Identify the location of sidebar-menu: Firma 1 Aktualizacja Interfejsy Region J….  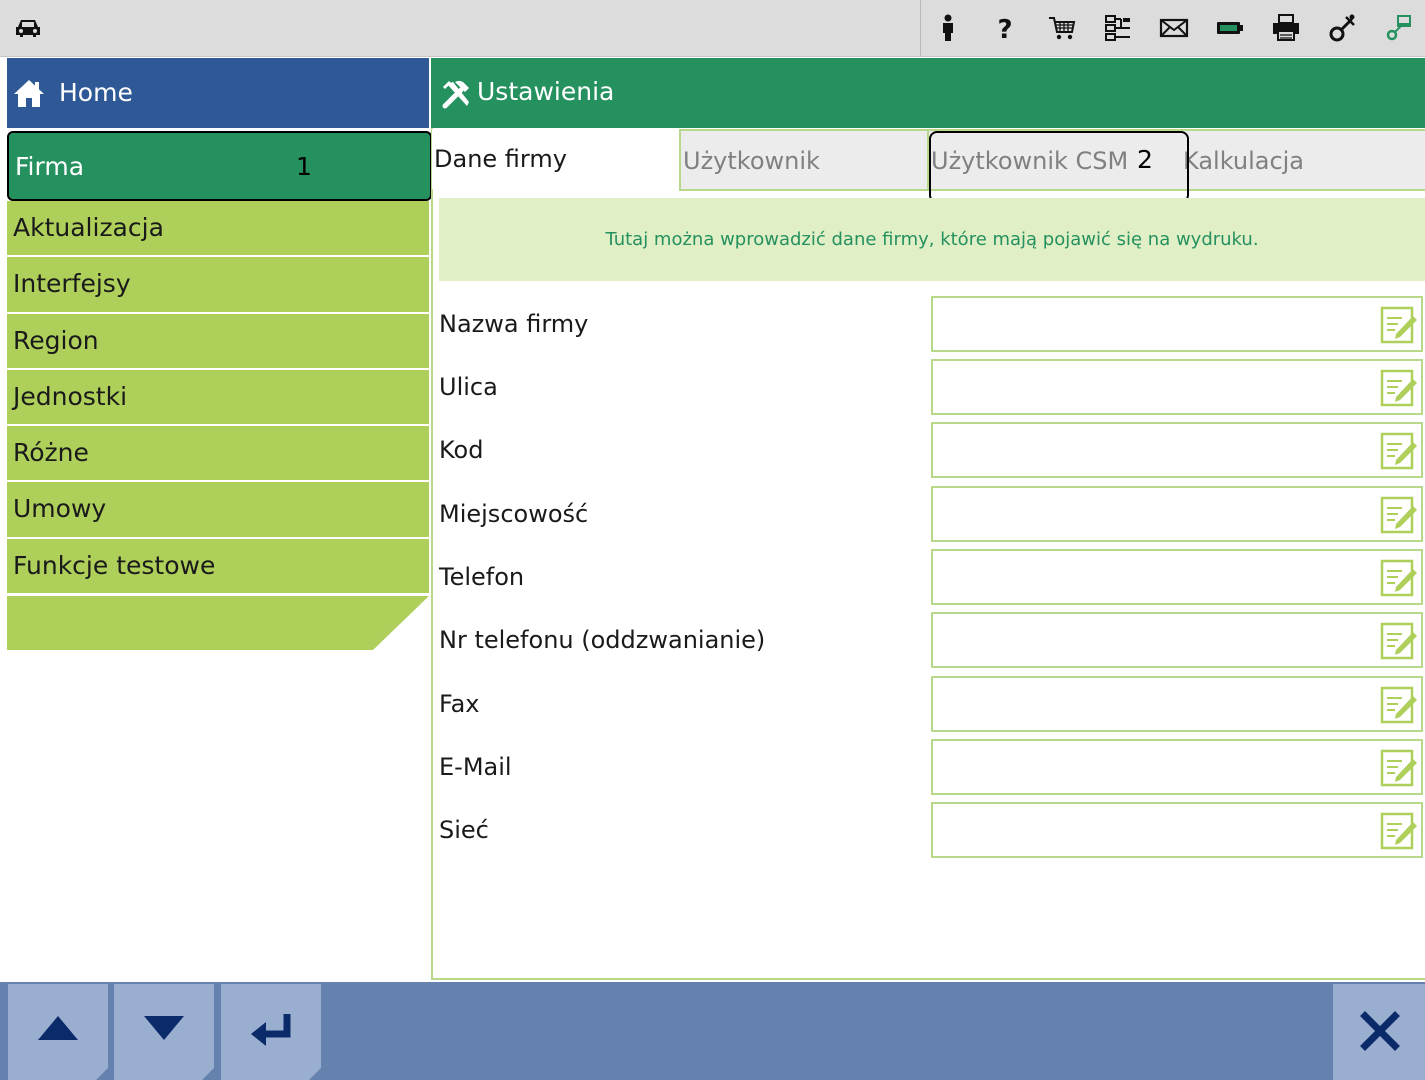
(219, 363).